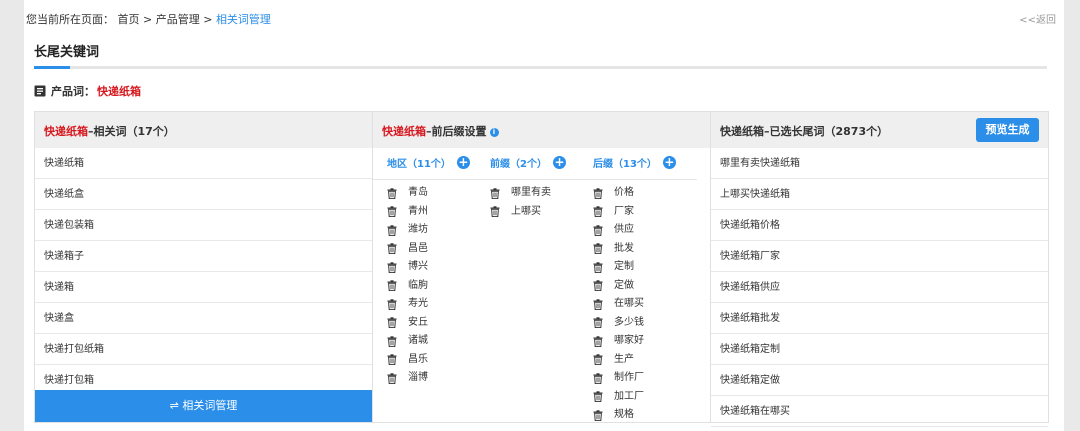 Image resolution: width=1080 pixels, height=431 pixels. What do you see at coordinates (178, 19) in the screenshot?
I see `breadcrumb-section: 产品管理` at bounding box center [178, 19].